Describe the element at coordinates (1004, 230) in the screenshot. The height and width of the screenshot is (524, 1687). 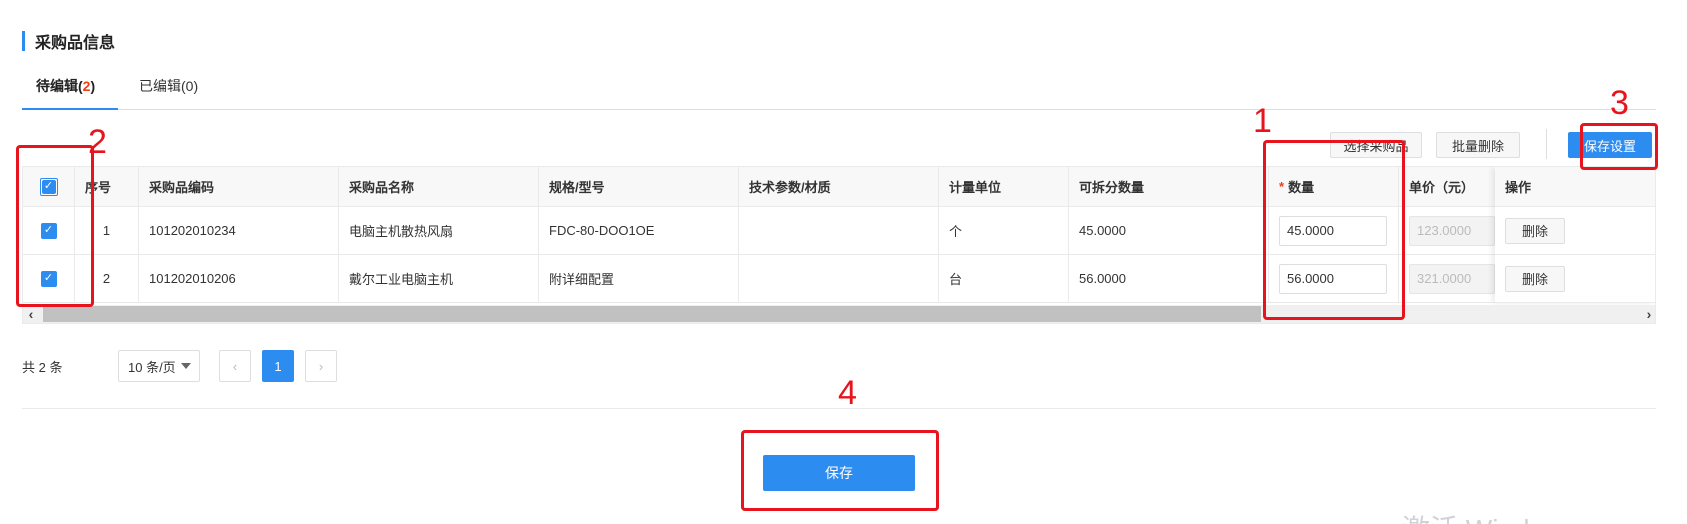
I see `cell-unit: 个` at that location.